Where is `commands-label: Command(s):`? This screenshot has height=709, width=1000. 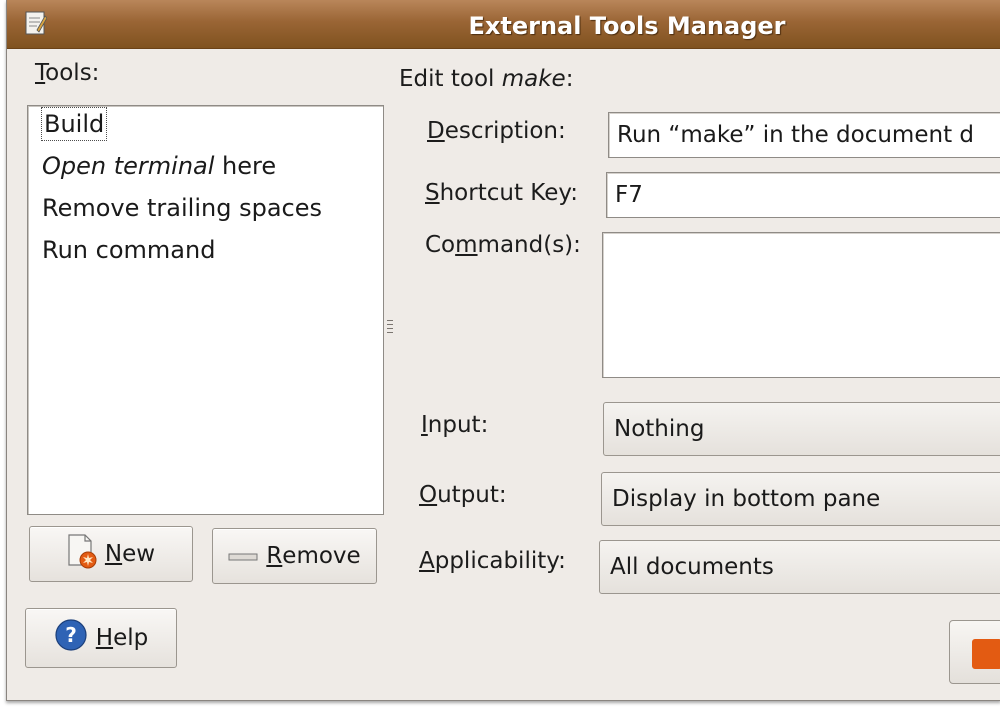 commands-label: Command(s): is located at coordinates (503, 245).